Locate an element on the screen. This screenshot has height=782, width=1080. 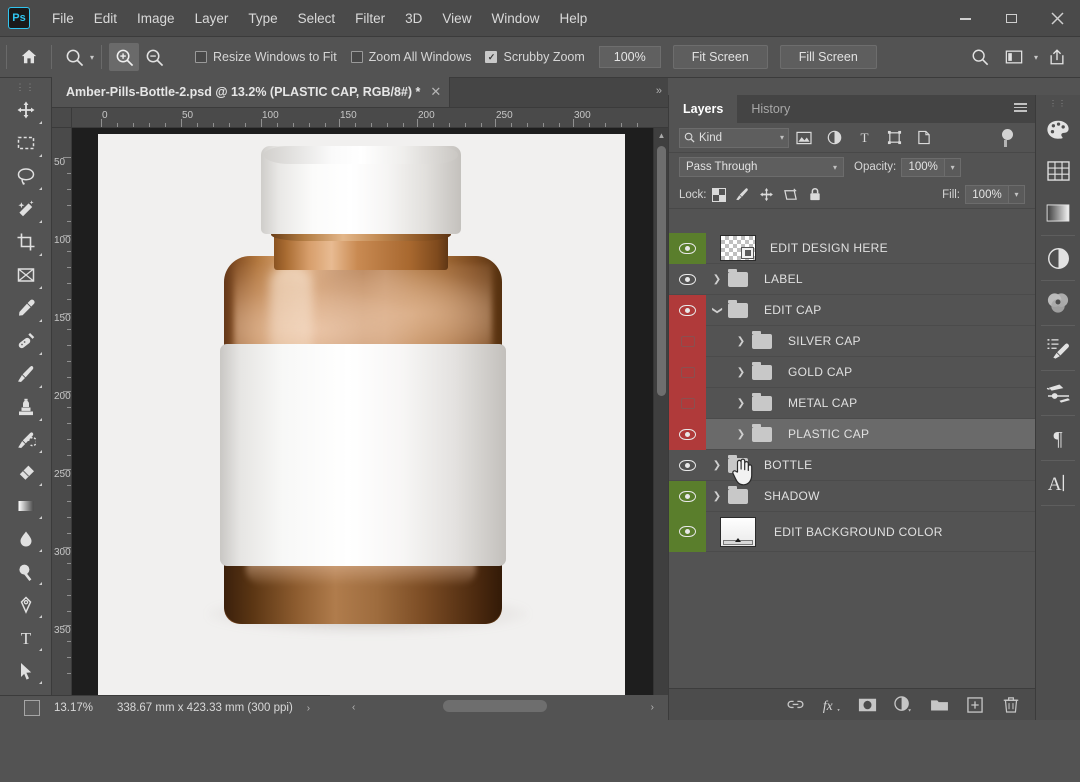
close-button is located at coordinates (1057, 18).